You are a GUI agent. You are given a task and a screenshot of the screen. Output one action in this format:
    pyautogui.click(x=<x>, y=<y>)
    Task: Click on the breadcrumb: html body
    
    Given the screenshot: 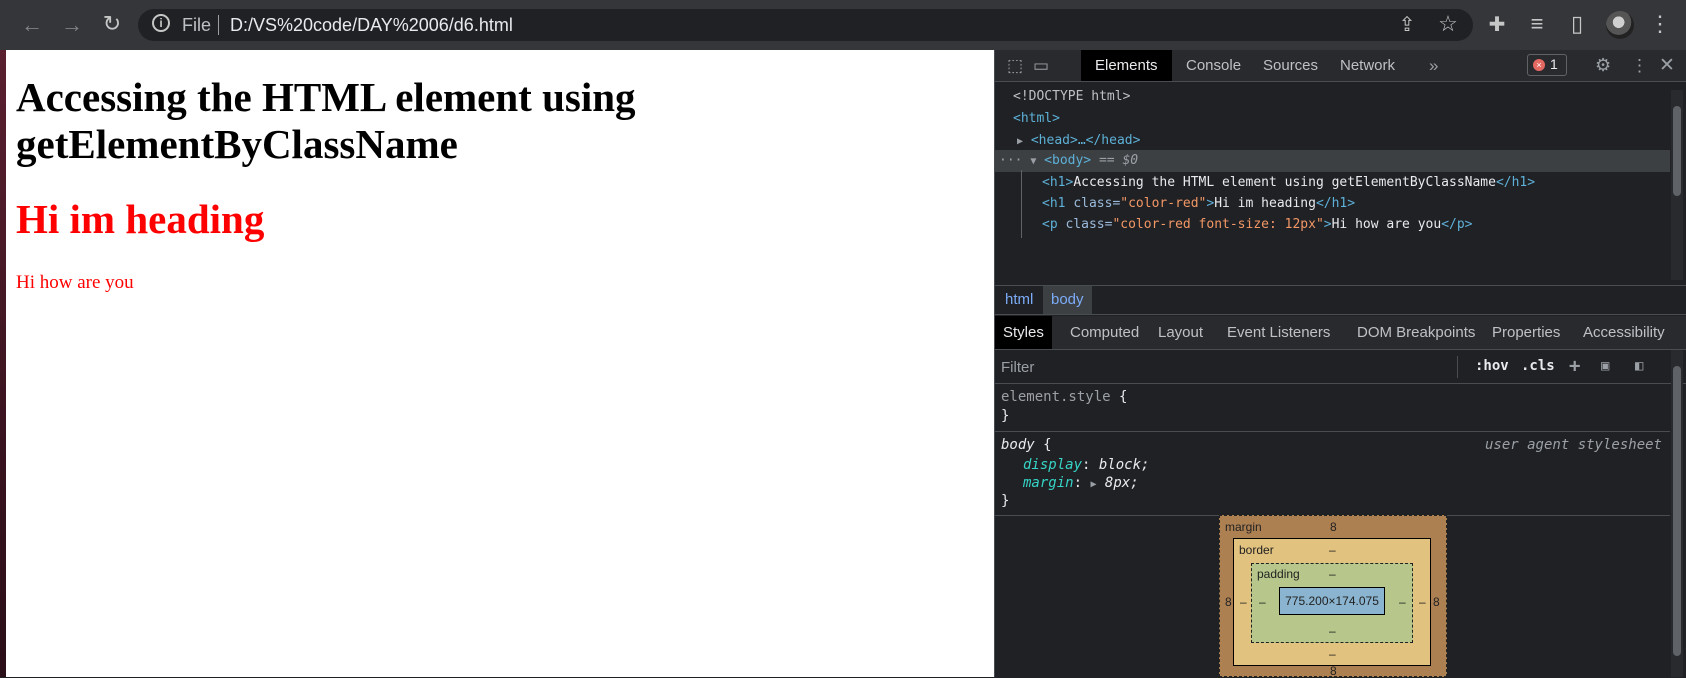 What is the action you would take?
    pyautogui.click(x=1340, y=300)
    